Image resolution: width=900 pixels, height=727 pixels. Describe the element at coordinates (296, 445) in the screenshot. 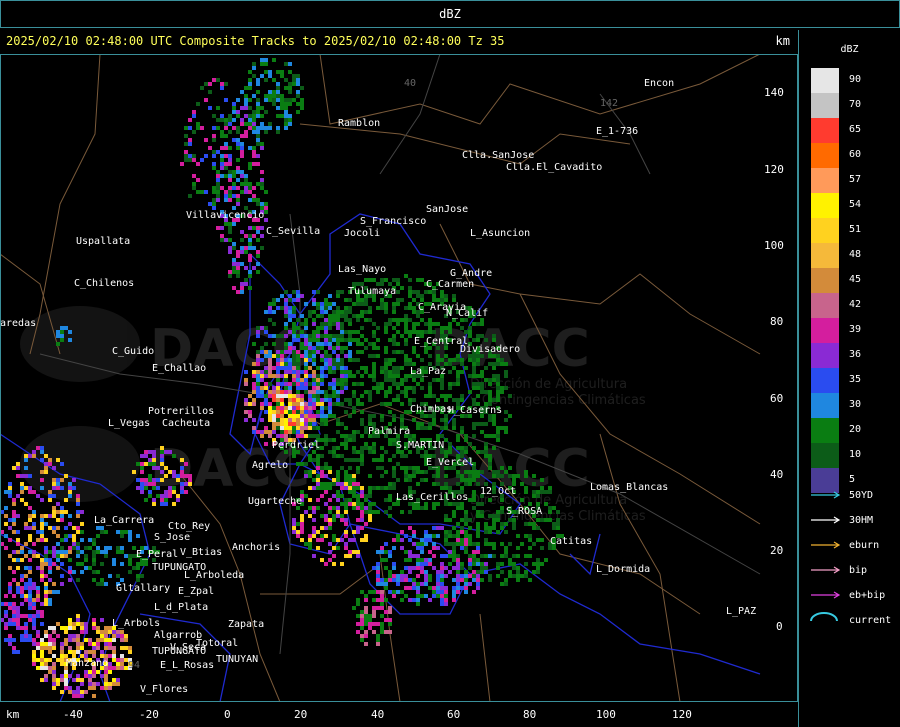

I see `place-label: Perdriel` at that location.